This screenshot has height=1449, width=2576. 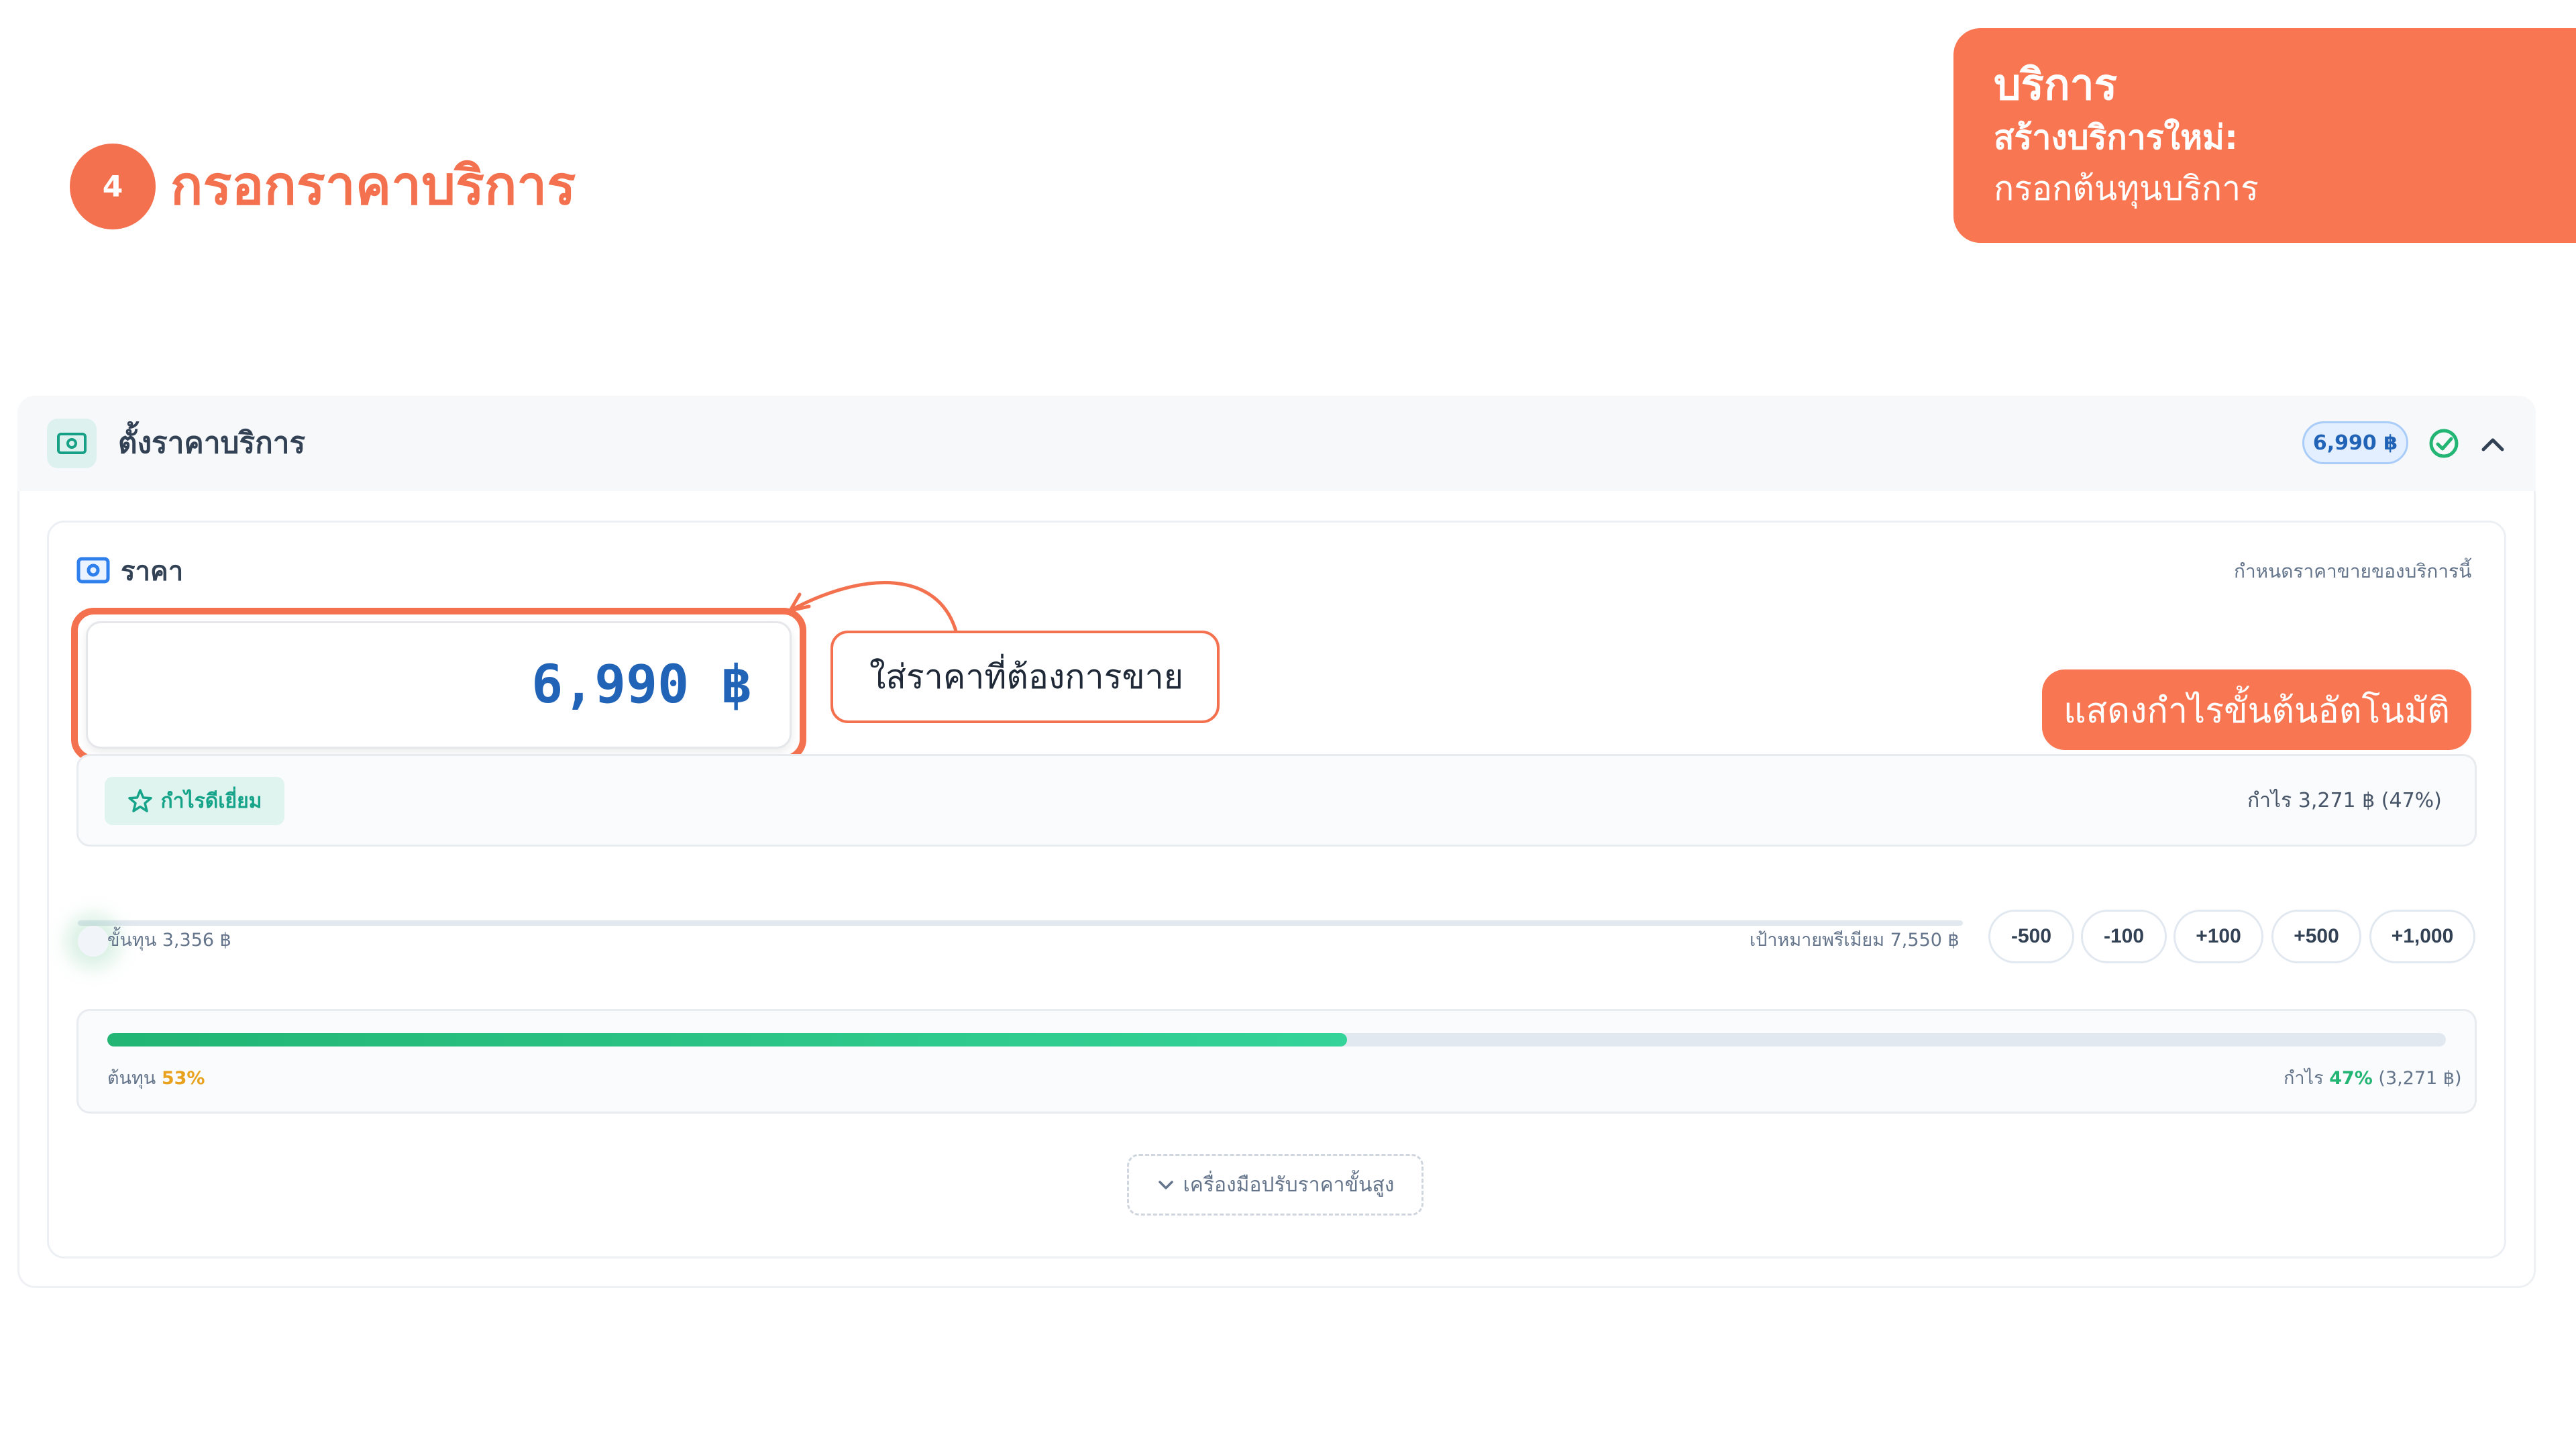 What do you see at coordinates (1165, 1185) in the screenshot?
I see `chevron-down-icon` at bounding box center [1165, 1185].